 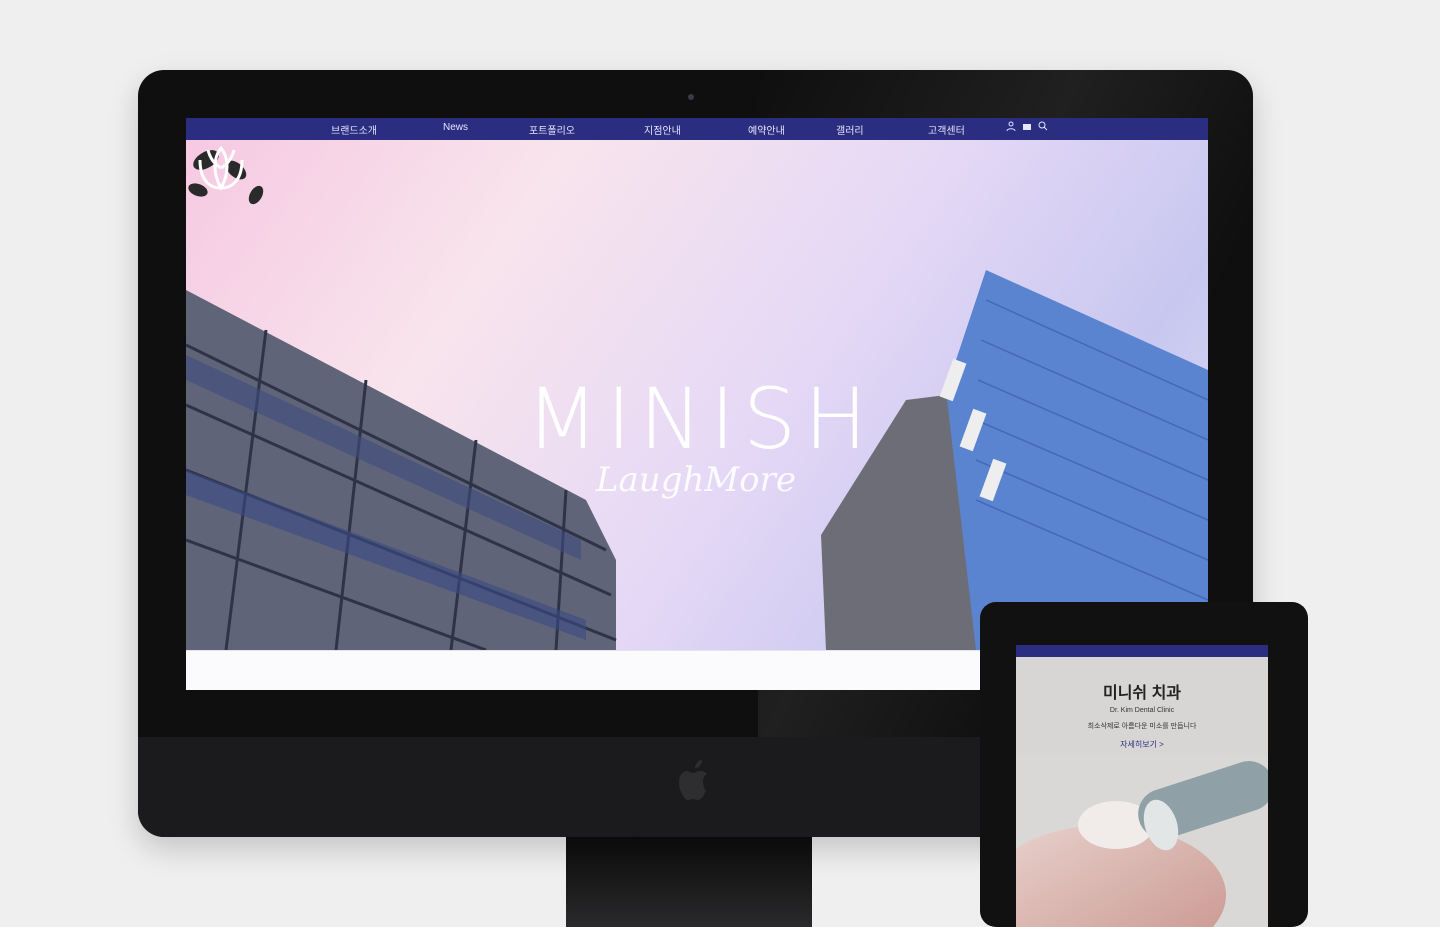 I want to click on tablet-subtitle-2: 최소삭제로 아름다운 미소를 만듭니다, so click(x=1142, y=726).